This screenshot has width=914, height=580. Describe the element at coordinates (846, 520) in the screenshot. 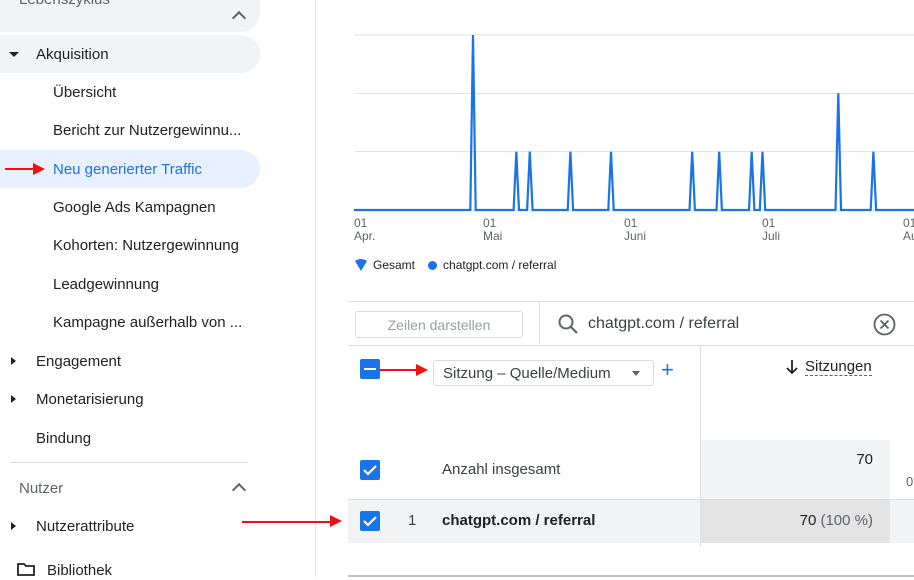

I see `row-value-percent: (100 %)` at that location.